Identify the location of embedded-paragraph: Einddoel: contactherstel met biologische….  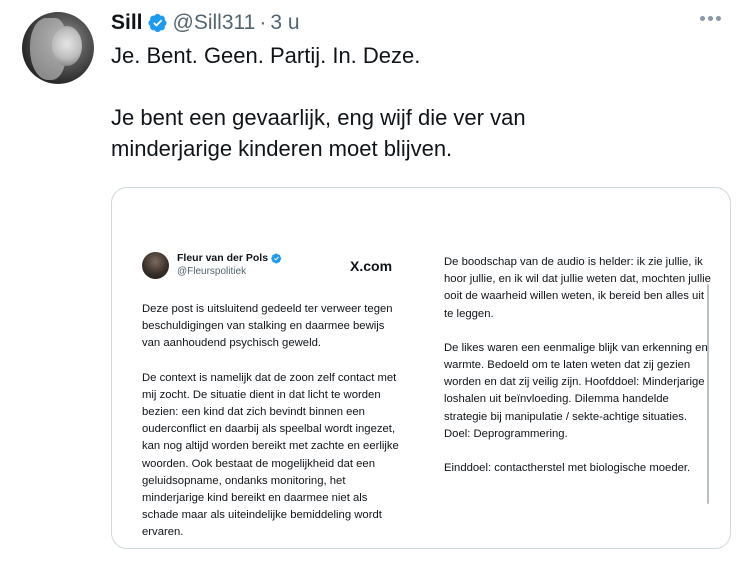
(567, 468).